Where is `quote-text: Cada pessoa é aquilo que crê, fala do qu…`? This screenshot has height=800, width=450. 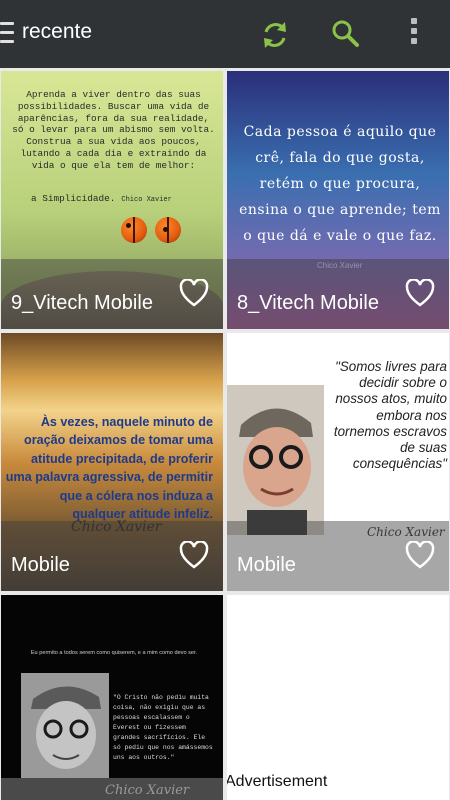 quote-text: Cada pessoa é aquilo que crê, fala do qu… is located at coordinates (340, 184).